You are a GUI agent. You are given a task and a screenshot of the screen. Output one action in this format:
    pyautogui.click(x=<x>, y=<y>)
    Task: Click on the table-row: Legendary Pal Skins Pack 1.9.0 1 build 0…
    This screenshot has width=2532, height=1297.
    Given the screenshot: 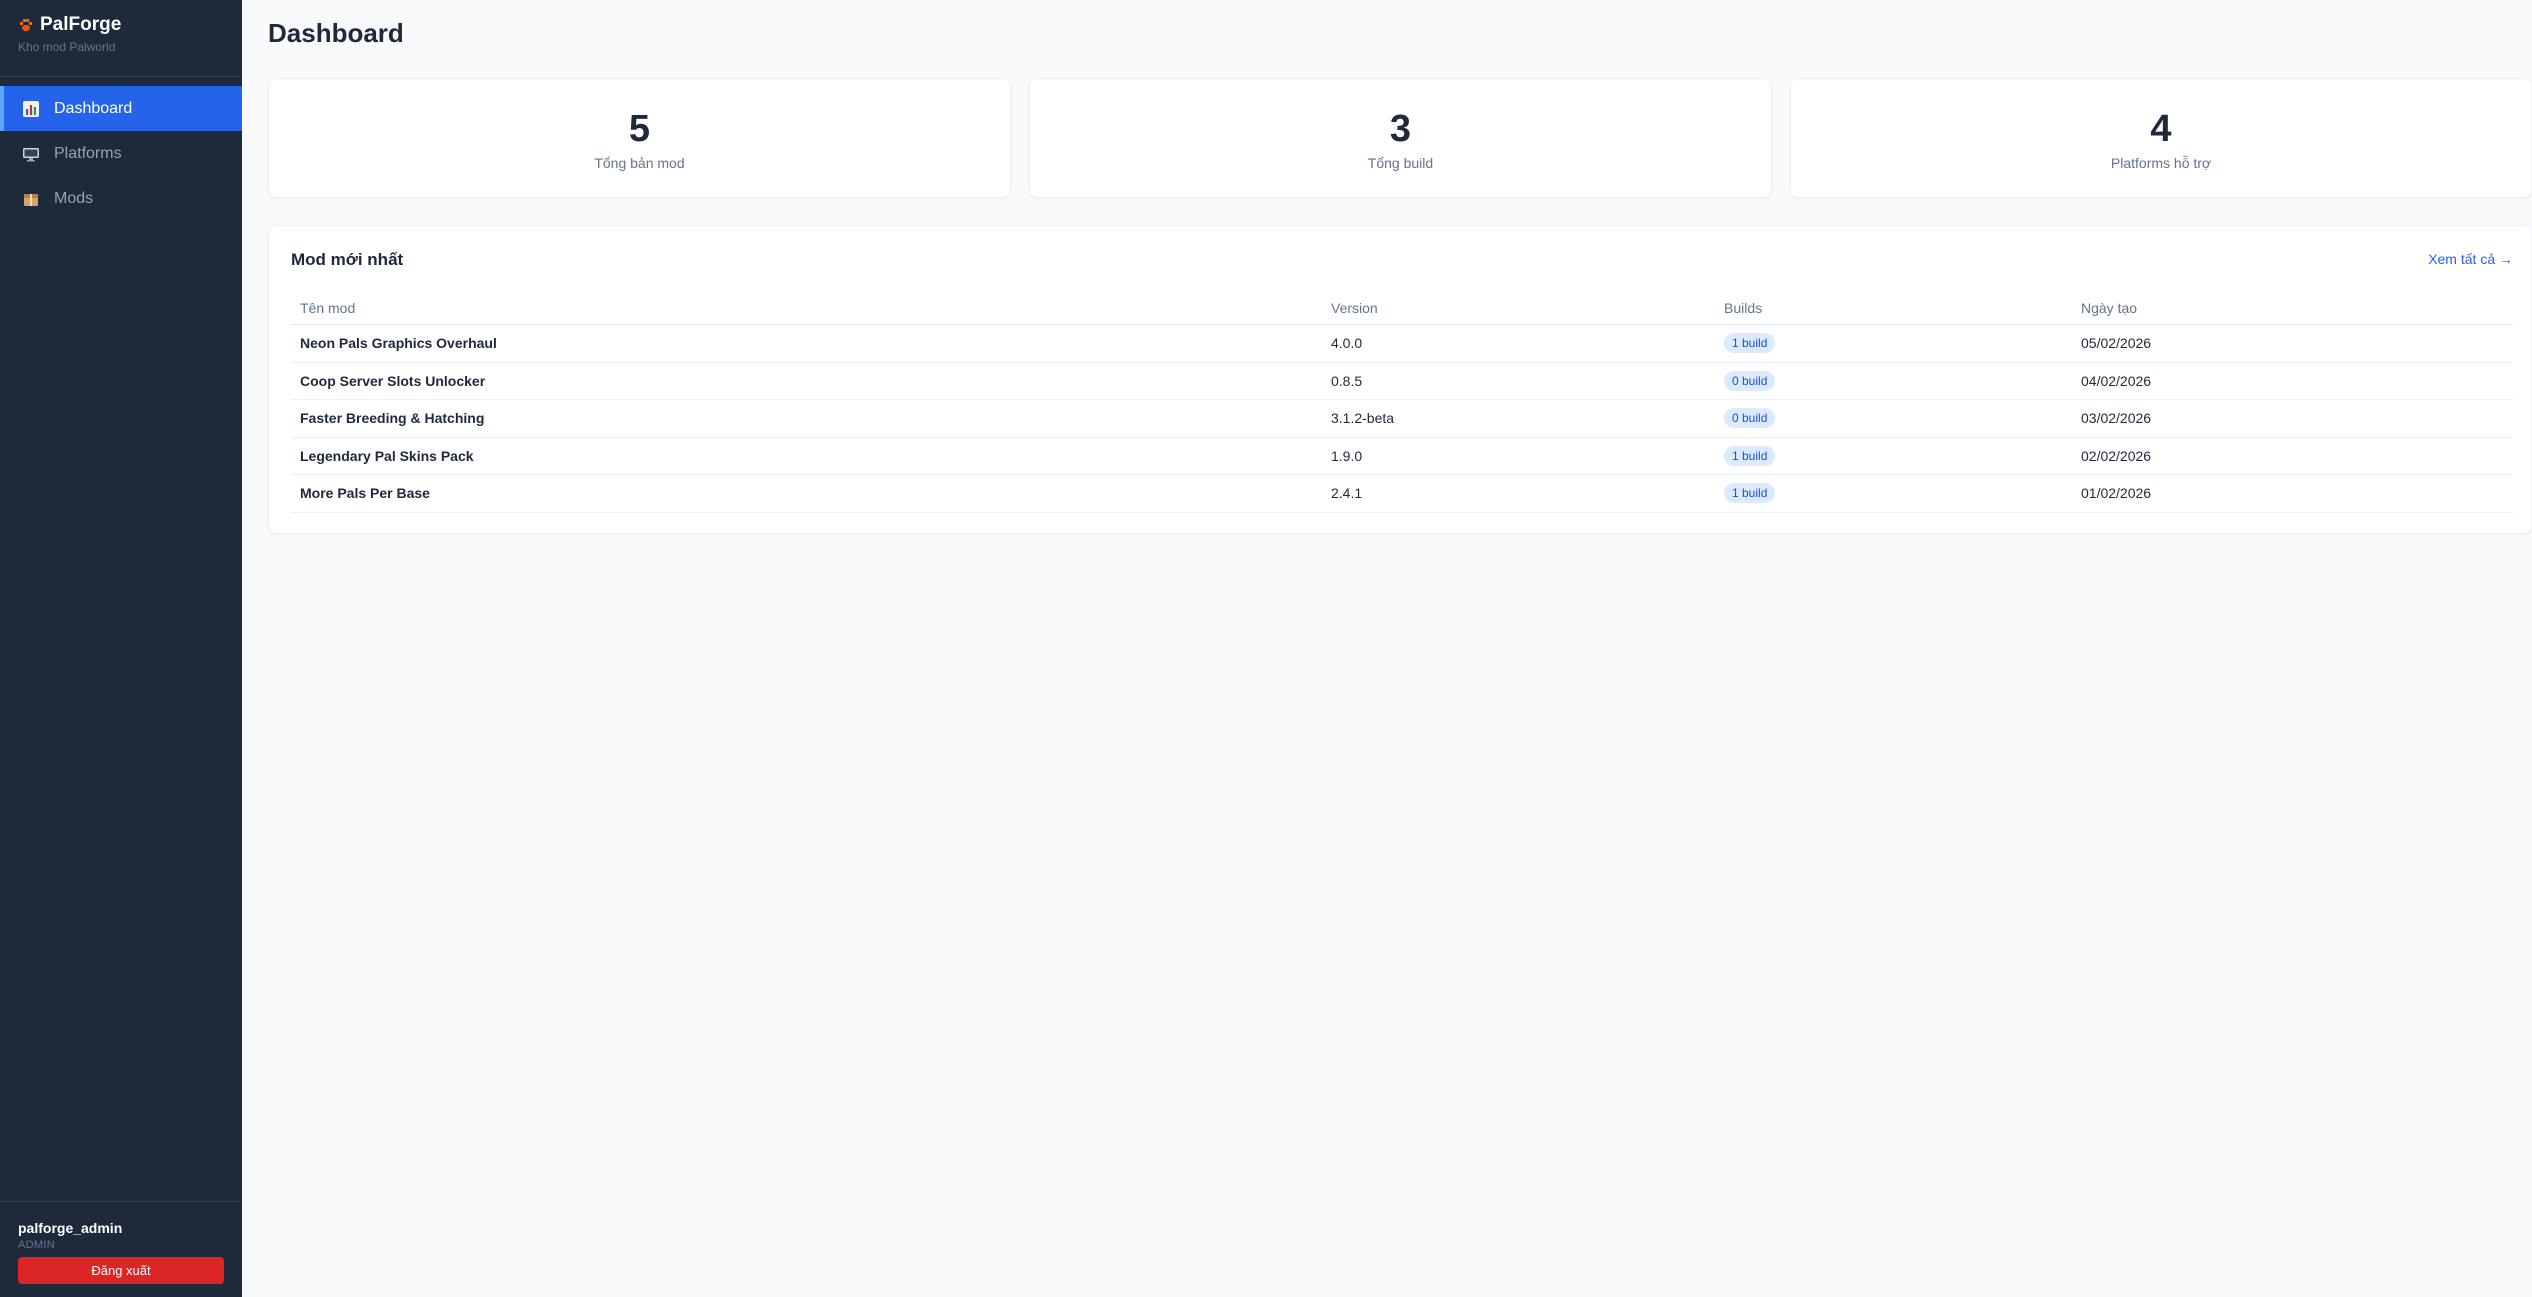 What is the action you would take?
    pyautogui.click(x=1402, y=456)
    